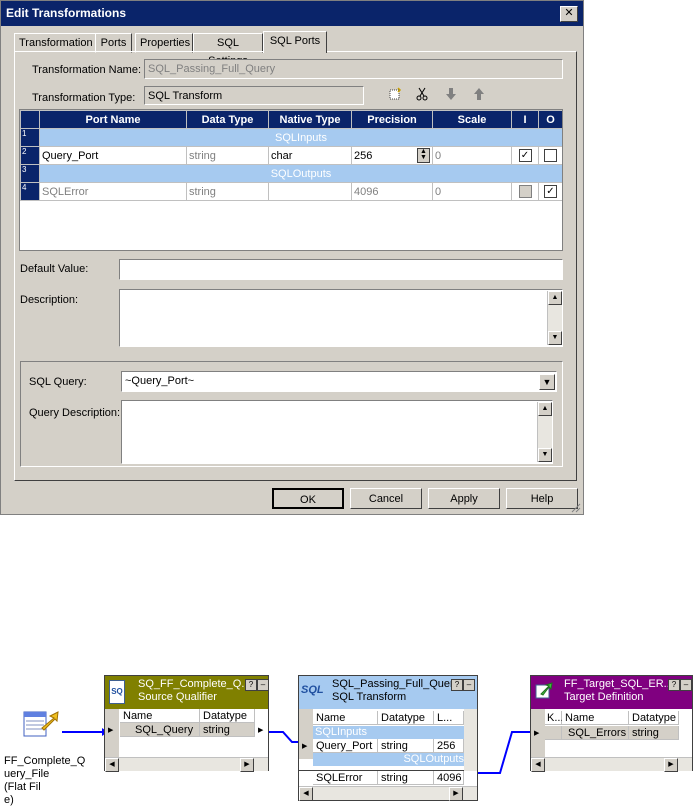 This screenshot has width=697, height=807. What do you see at coordinates (160, 730) in the screenshot?
I see `port-sql-query-name: SQL_Query` at bounding box center [160, 730].